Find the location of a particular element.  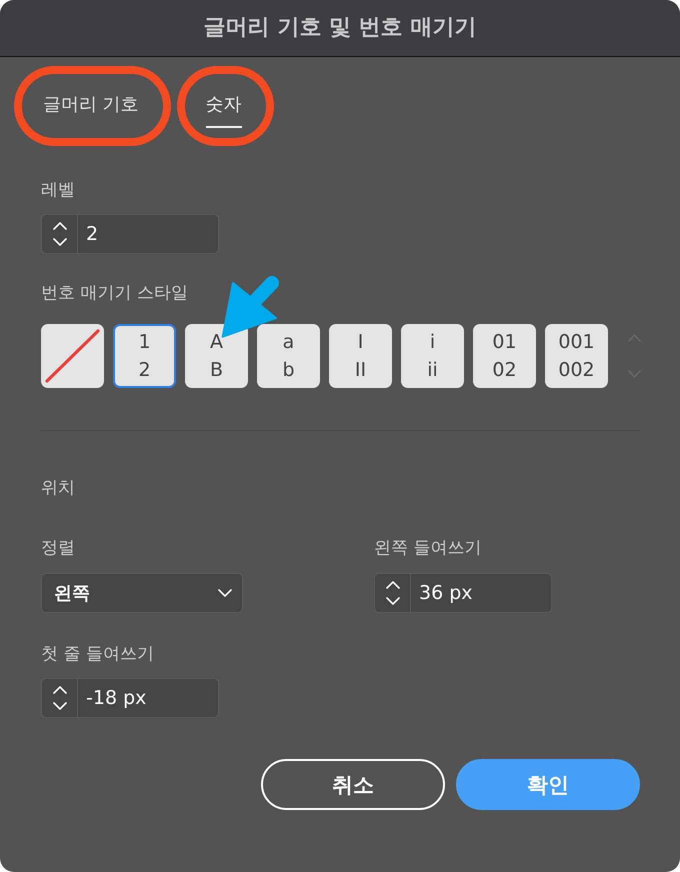

numbering-style-option: I II is located at coordinates (360, 356).